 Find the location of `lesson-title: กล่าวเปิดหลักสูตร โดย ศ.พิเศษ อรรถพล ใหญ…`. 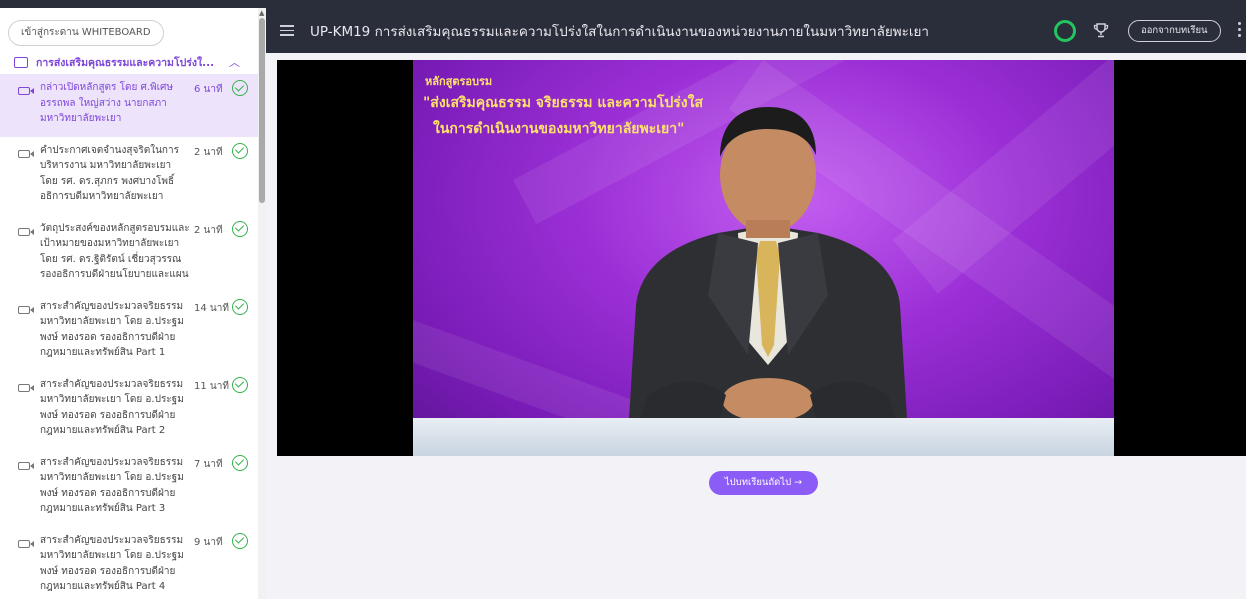

lesson-title: กล่าวเปิดหลักสูตร โดย ศ.พิเศษ อรรถพล ใหญ… is located at coordinates (106, 103).